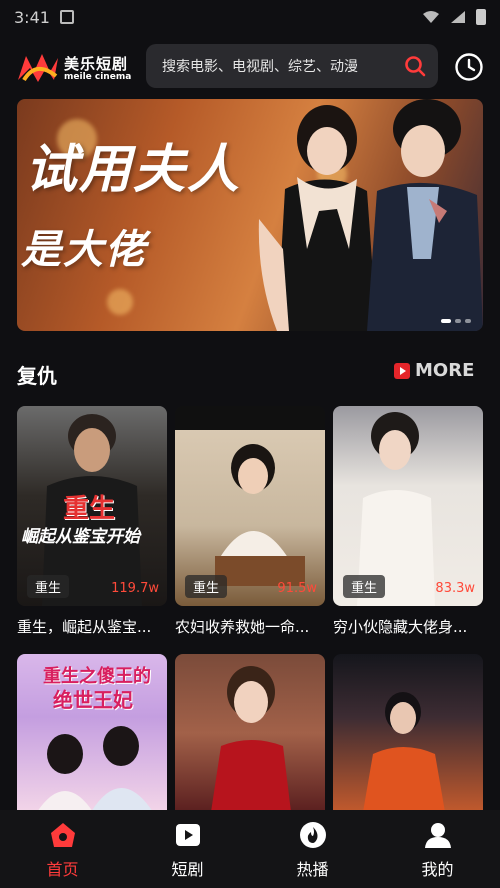  Describe the element at coordinates (408, 506) in the screenshot. I see `poster-image: 重生 83.3w` at that location.